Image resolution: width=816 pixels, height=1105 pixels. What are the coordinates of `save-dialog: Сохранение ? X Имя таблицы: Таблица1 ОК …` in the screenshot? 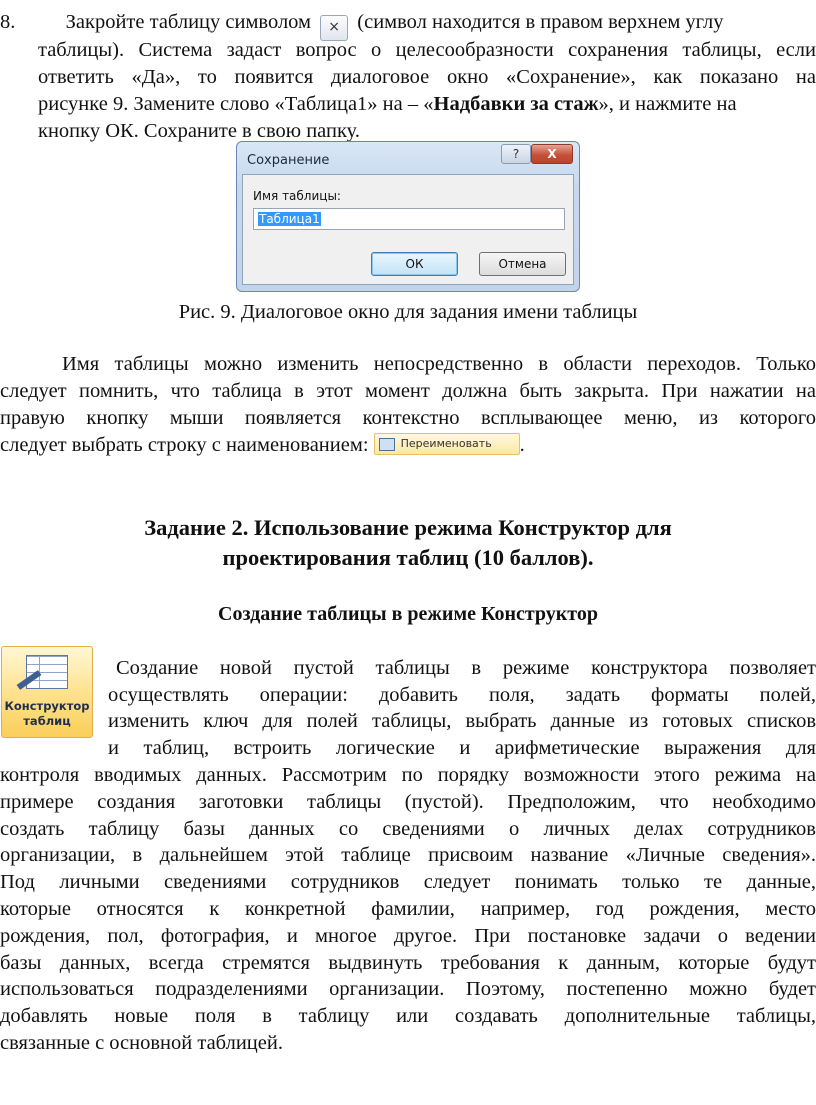 It's located at (408, 216).